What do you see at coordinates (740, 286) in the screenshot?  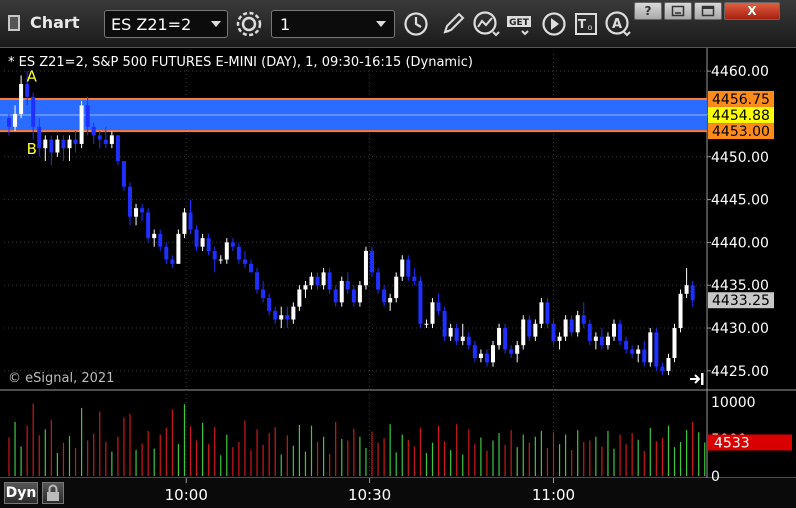 I see `price-tick-label: 4435.00` at bounding box center [740, 286].